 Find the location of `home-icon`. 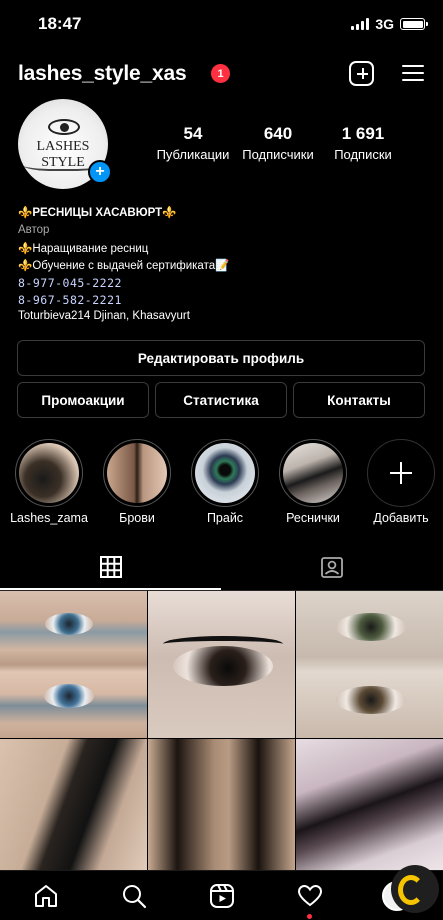

home-icon is located at coordinates (46, 896).